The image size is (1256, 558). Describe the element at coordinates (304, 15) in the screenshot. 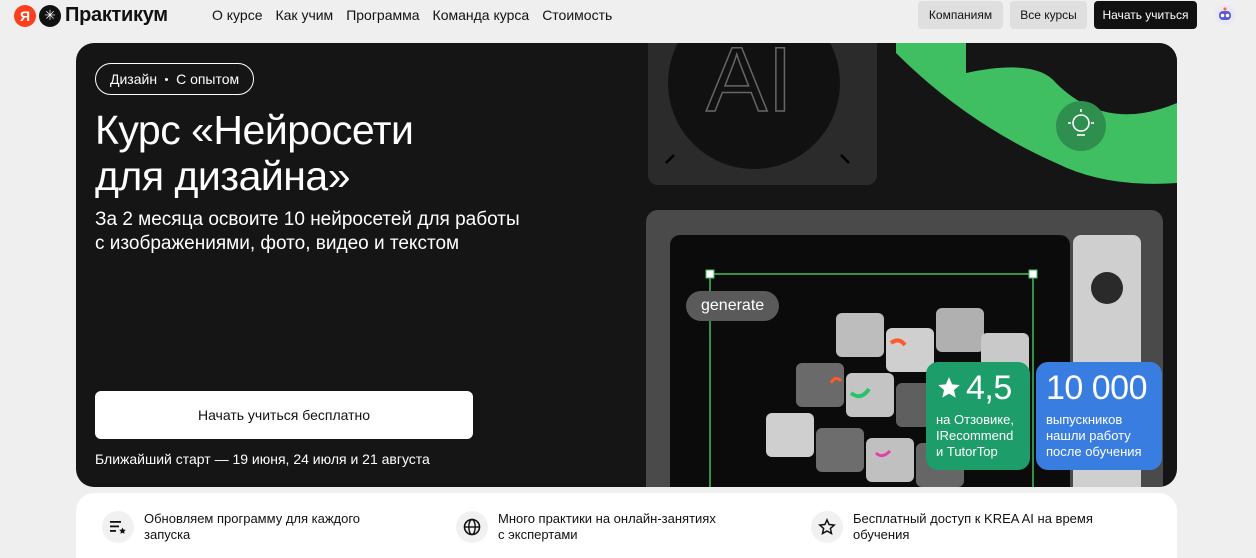

I see `nav-how-we-teach: Как учим` at that location.